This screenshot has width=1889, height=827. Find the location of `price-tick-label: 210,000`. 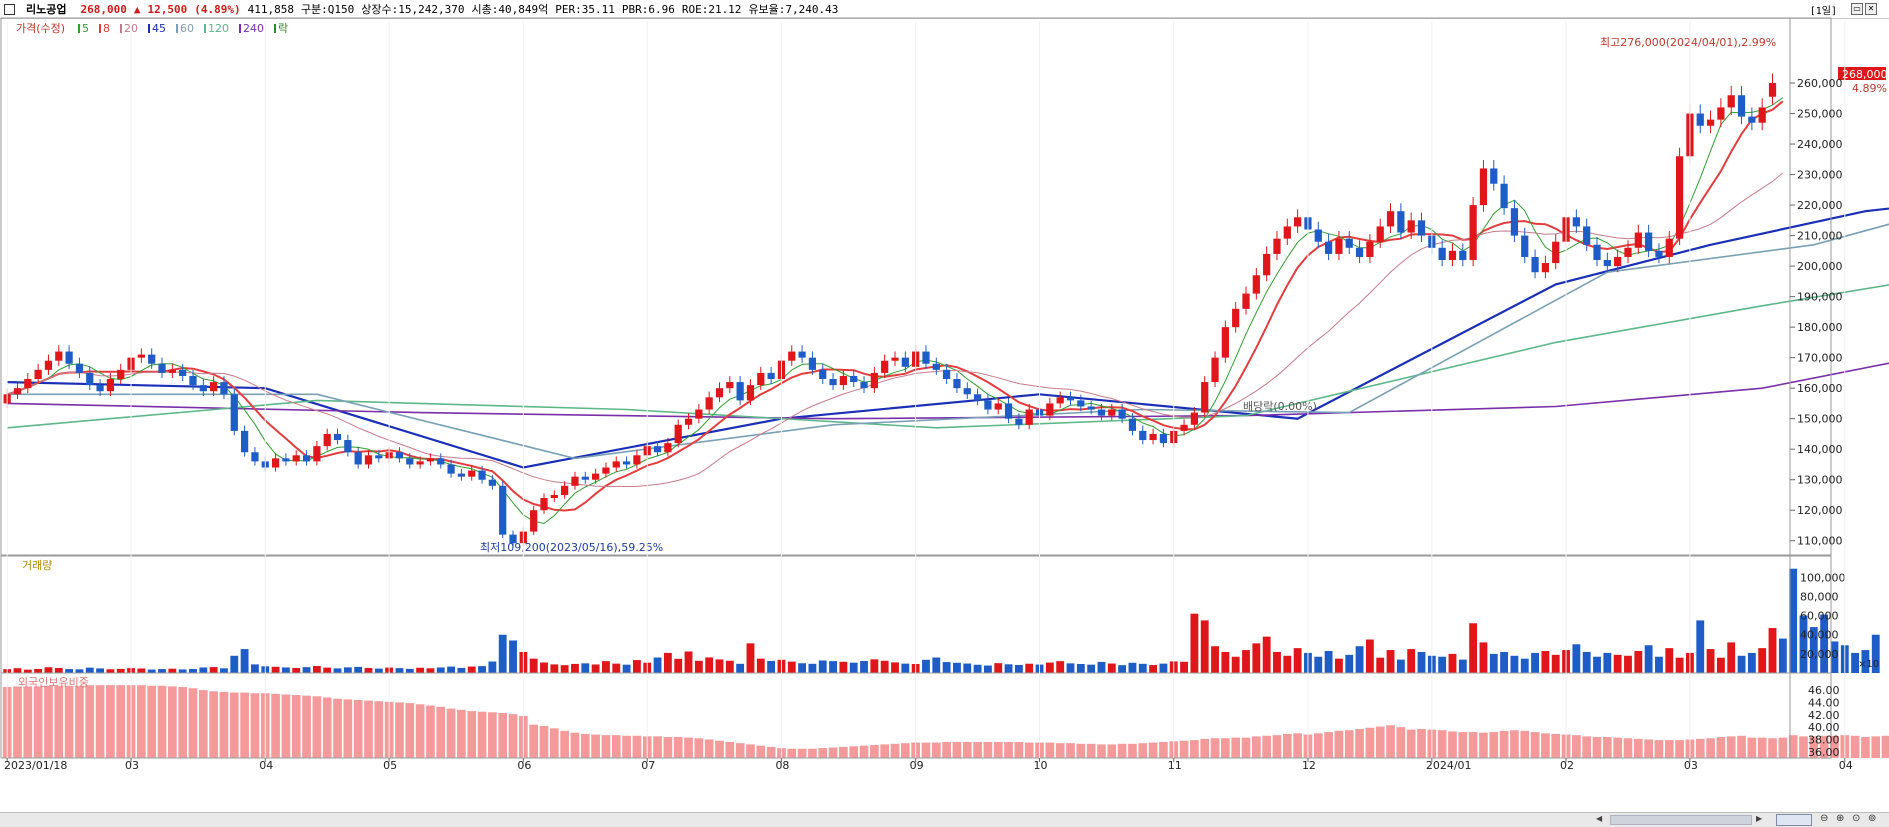

price-tick-label: 210,000 is located at coordinates (1820, 236).